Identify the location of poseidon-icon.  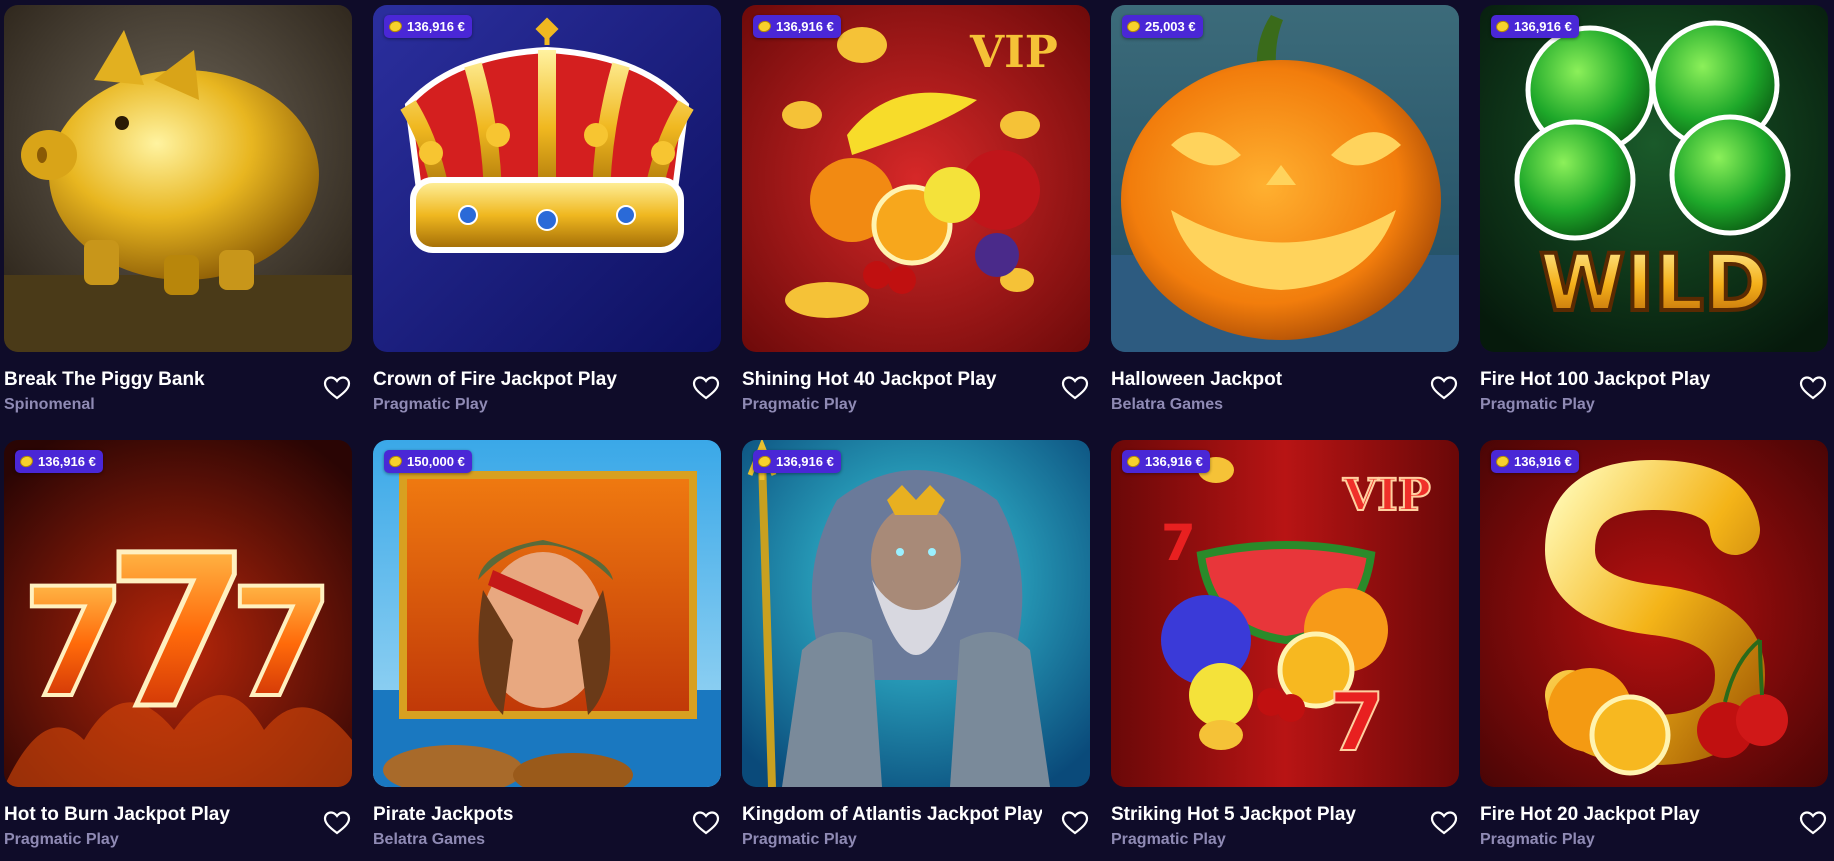
(916, 613).